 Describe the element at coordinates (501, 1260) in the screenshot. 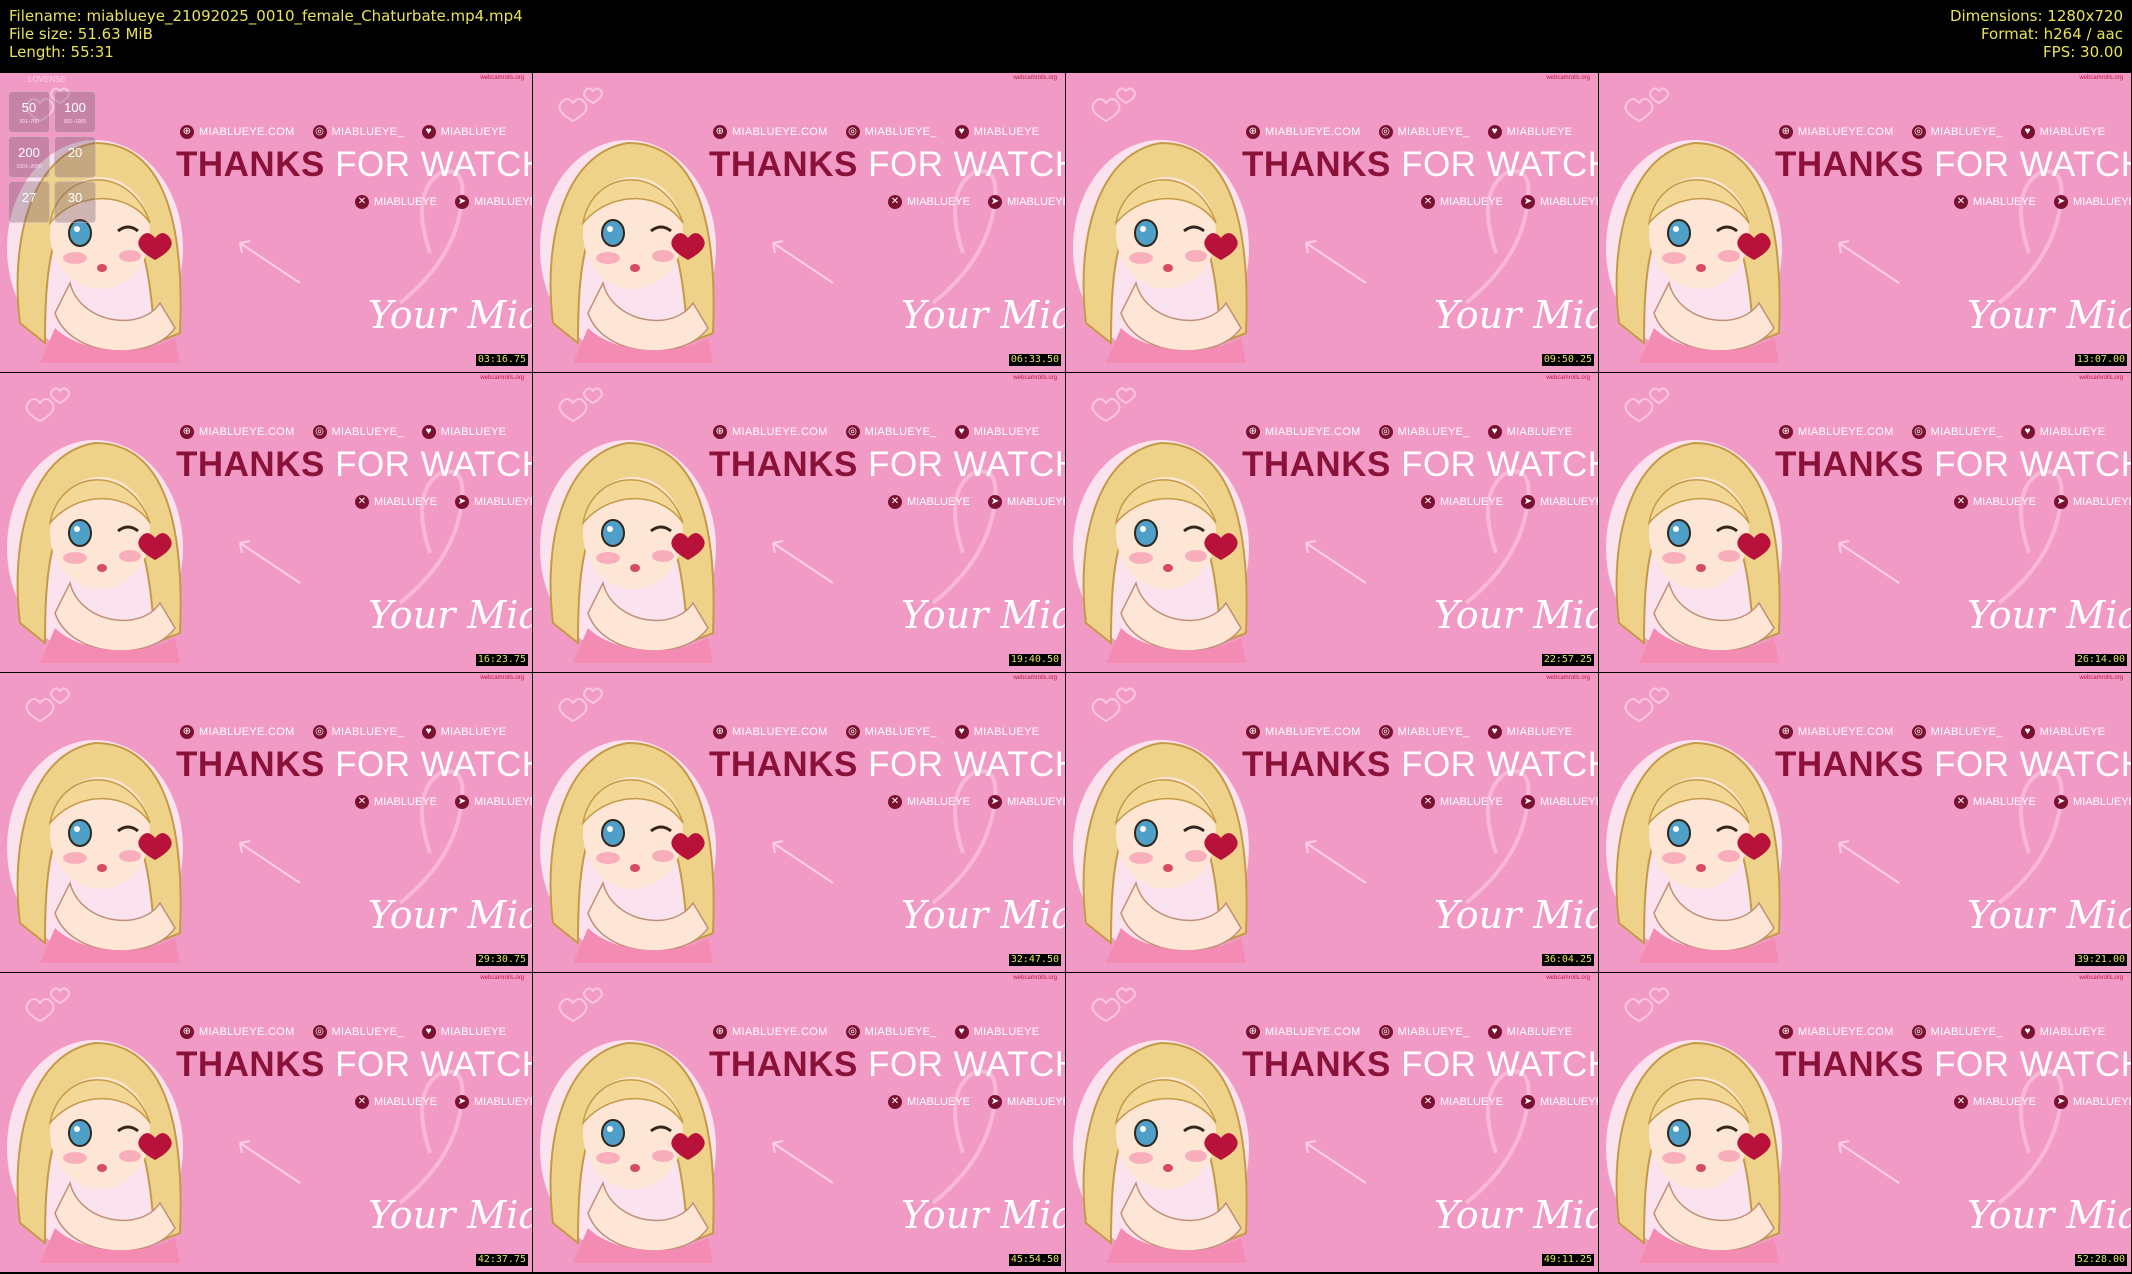

I see `timestamp-badge: 42:37.75` at that location.